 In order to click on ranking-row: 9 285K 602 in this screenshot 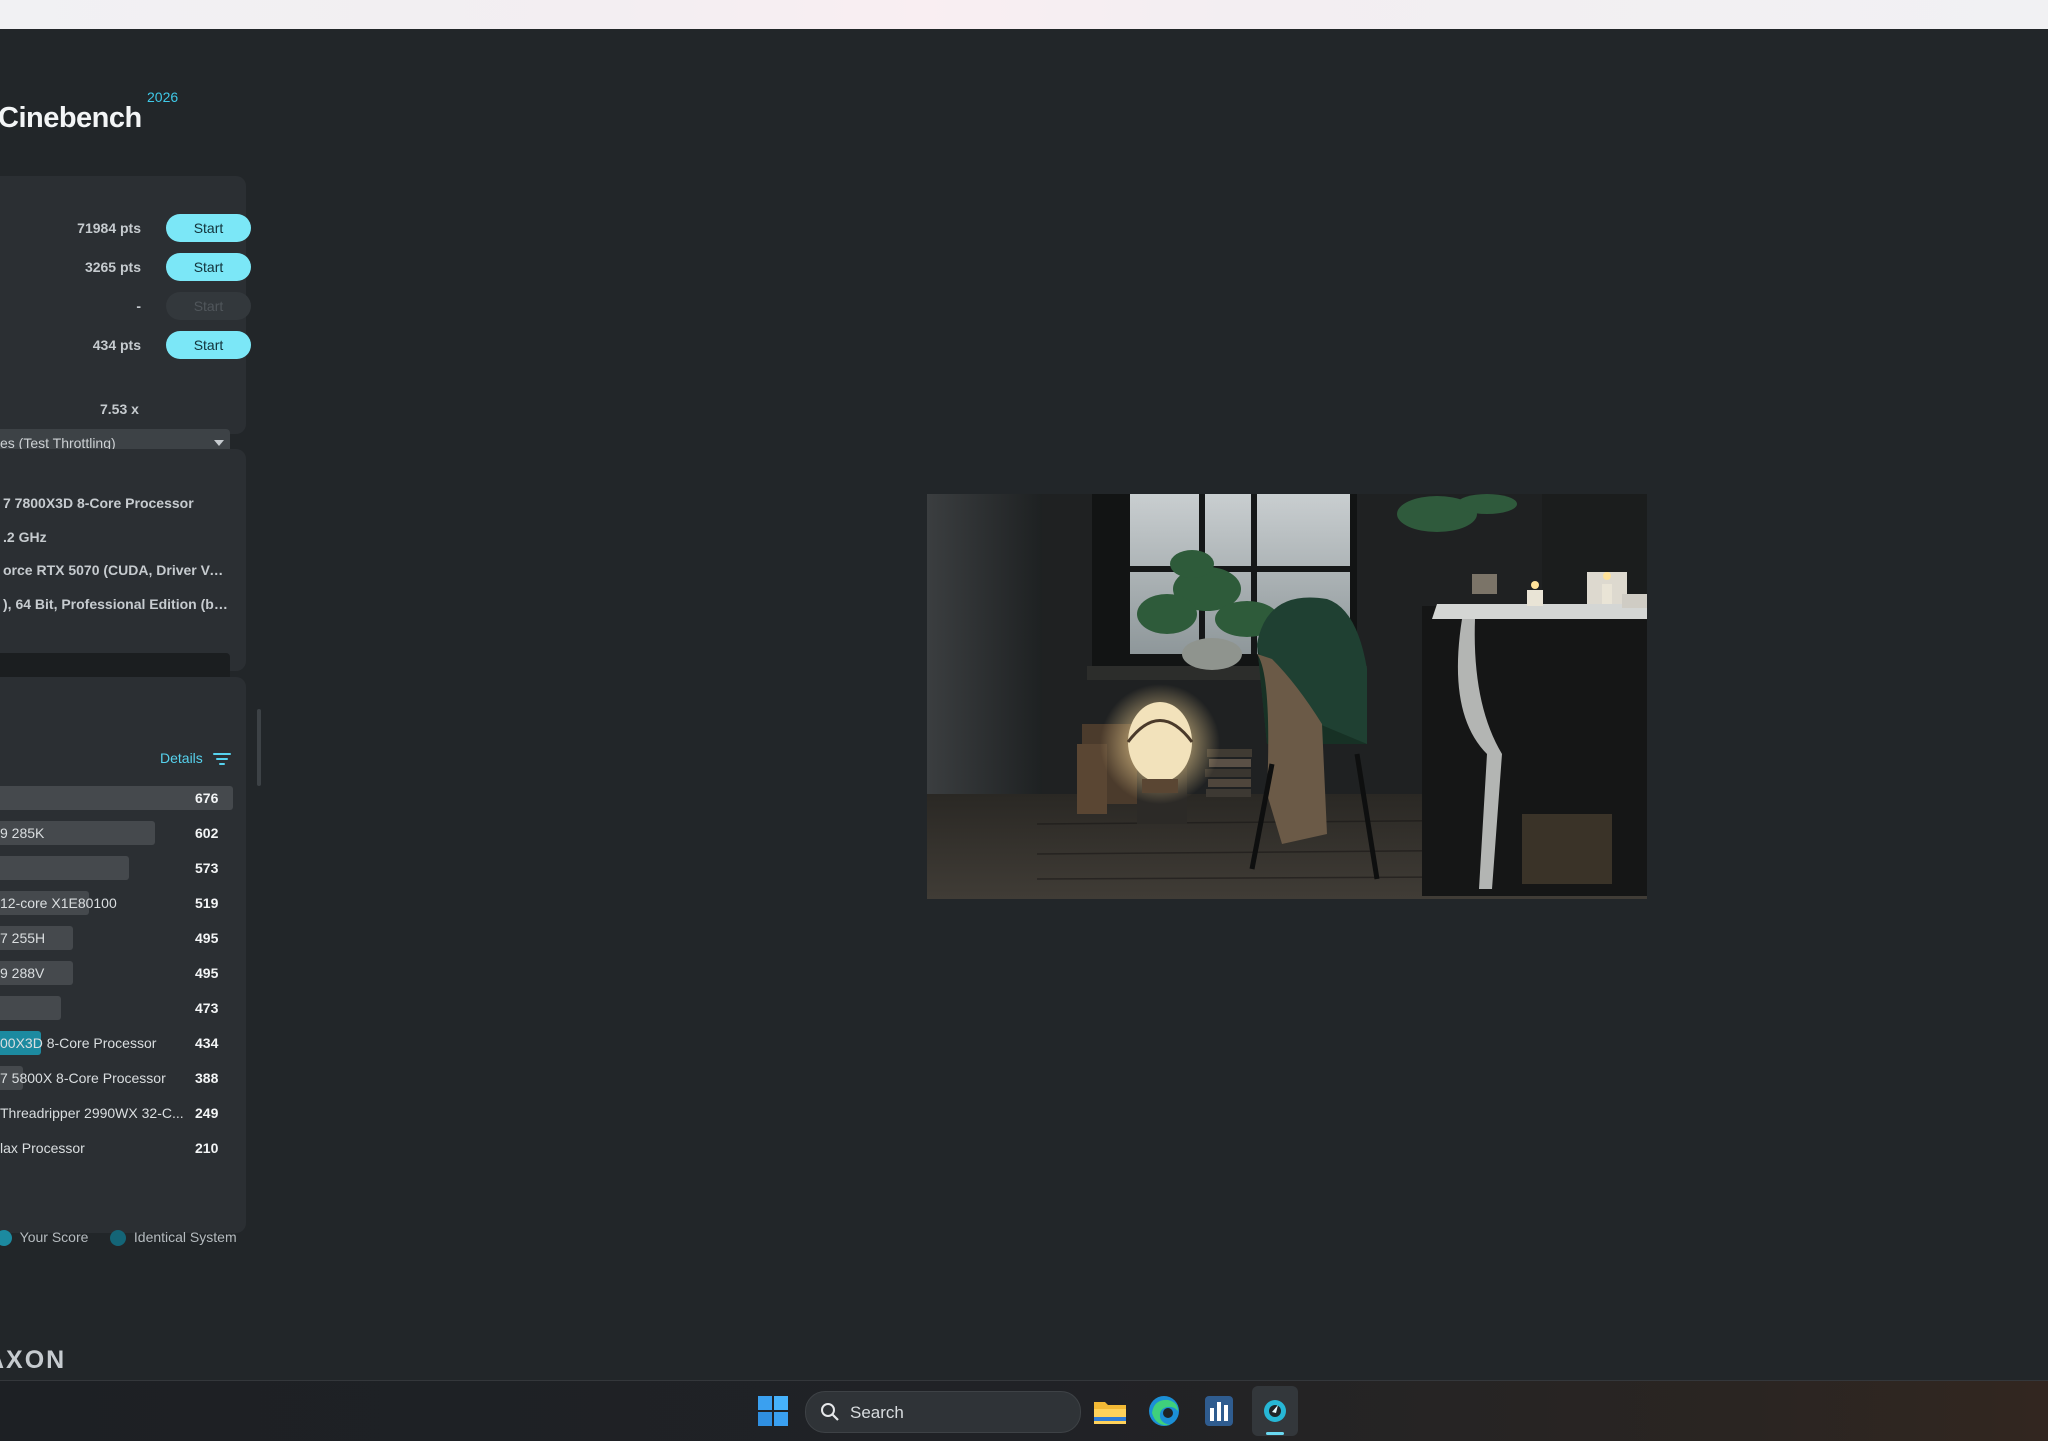, I will do `click(120, 833)`.